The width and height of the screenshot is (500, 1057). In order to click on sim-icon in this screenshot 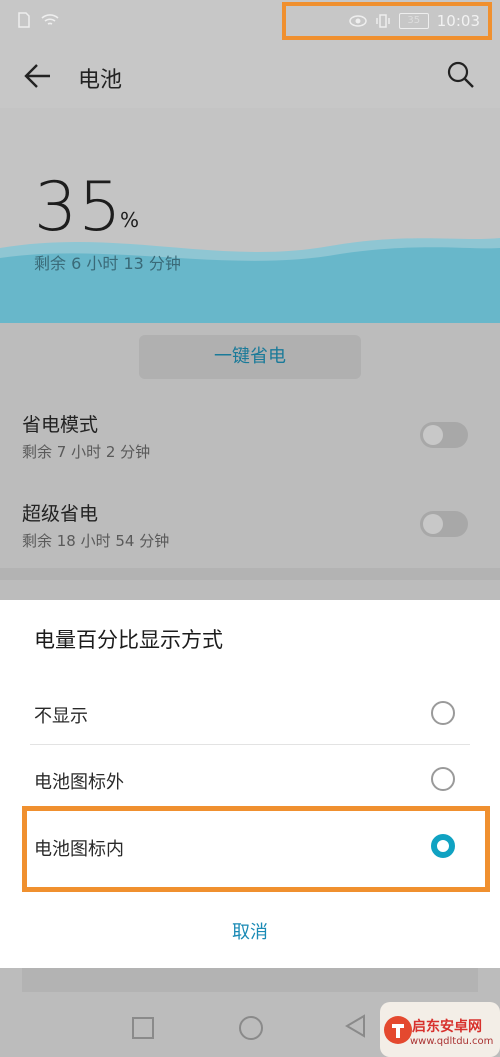, I will do `click(24, 20)`.